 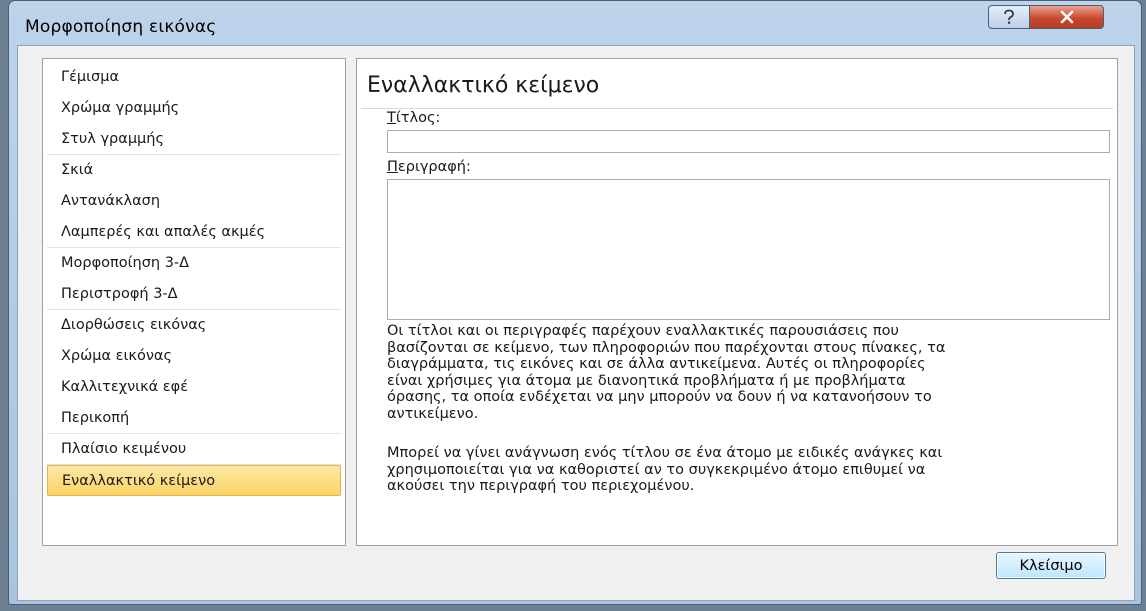 I want to click on sidebar-item: Περιστροφή 3-Δ, so click(x=194, y=294).